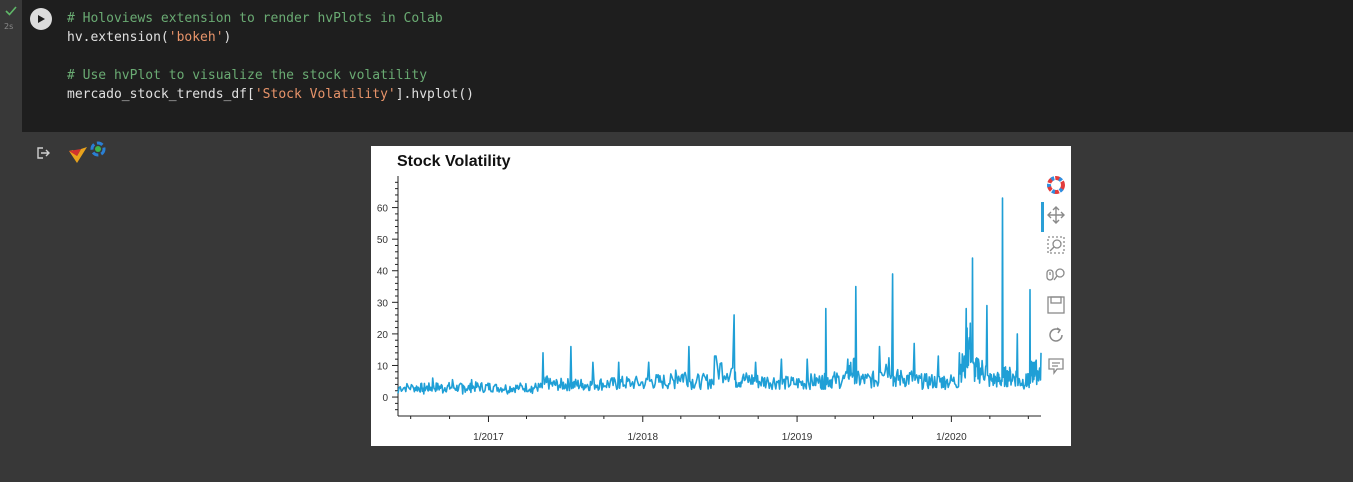 This screenshot has height=482, width=1353. I want to click on code-token: ].hvplot(), so click(435, 94).